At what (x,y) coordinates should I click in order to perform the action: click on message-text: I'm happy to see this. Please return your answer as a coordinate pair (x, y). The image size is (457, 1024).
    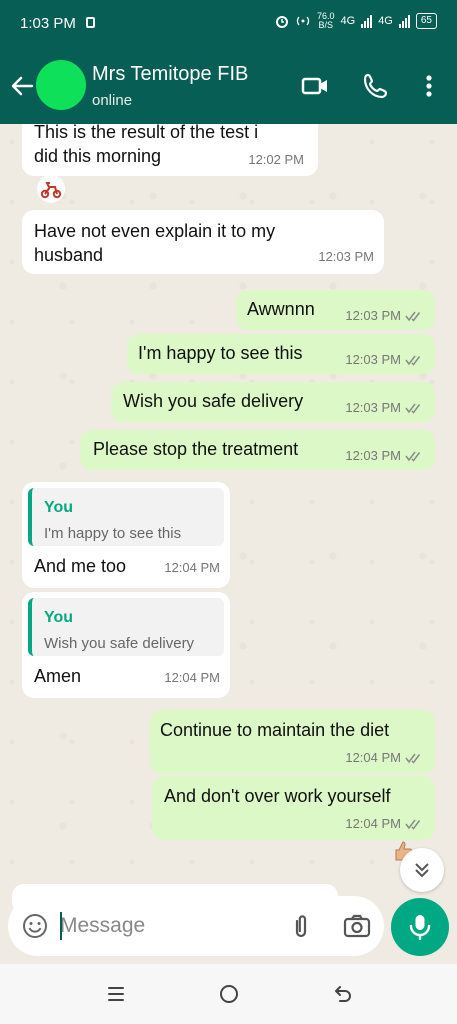
    Looking at the image, I should click on (220, 353).